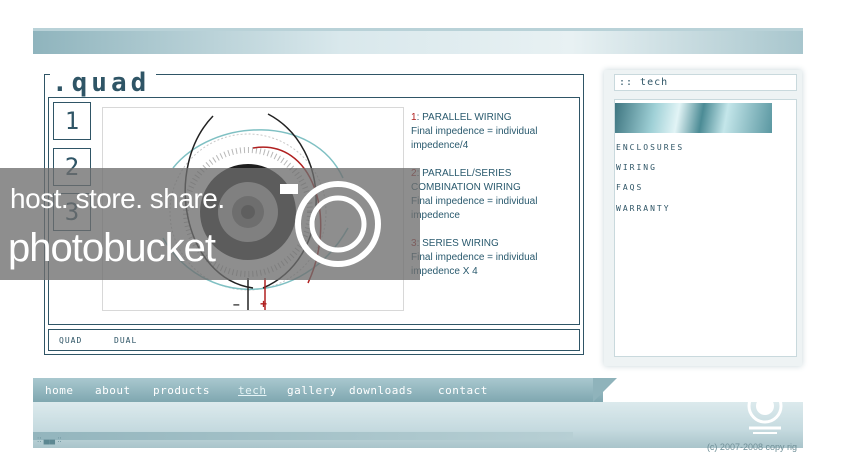  What do you see at coordinates (314, 340) in the screenshot?
I see `speaker-config-tabs: QUAD DUAL` at bounding box center [314, 340].